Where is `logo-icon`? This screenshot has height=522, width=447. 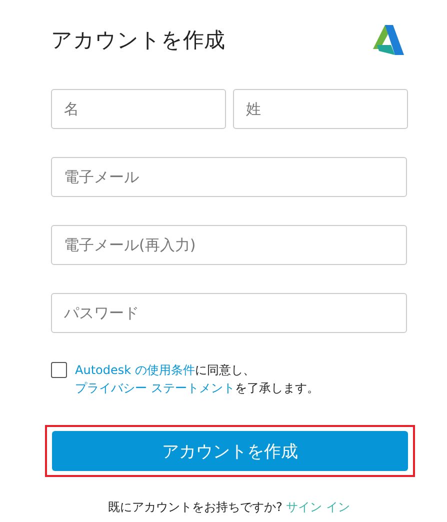
logo-icon is located at coordinates (388, 40).